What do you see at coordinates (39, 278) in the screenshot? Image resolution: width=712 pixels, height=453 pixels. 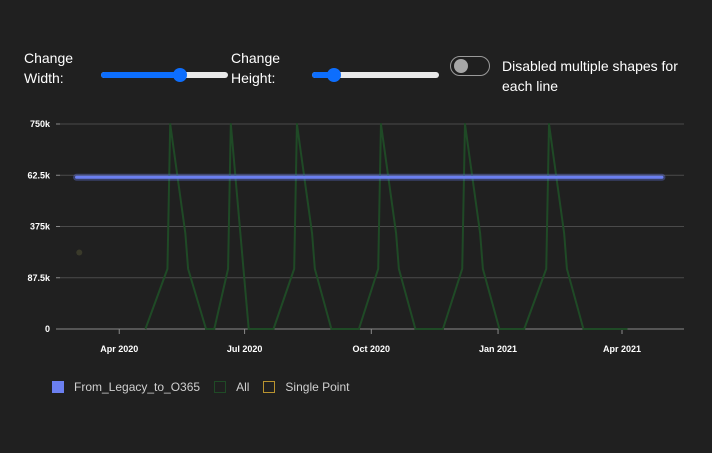 I see `y-tick-label: 87.5k` at bounding box center [39, 278].